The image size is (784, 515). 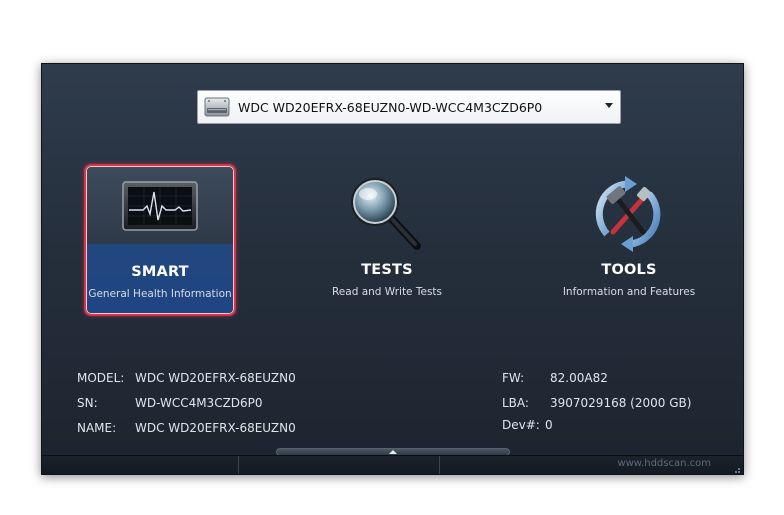 I want to click on tools-tile: TOOLS Information and Features, so click(x=629, y=243).